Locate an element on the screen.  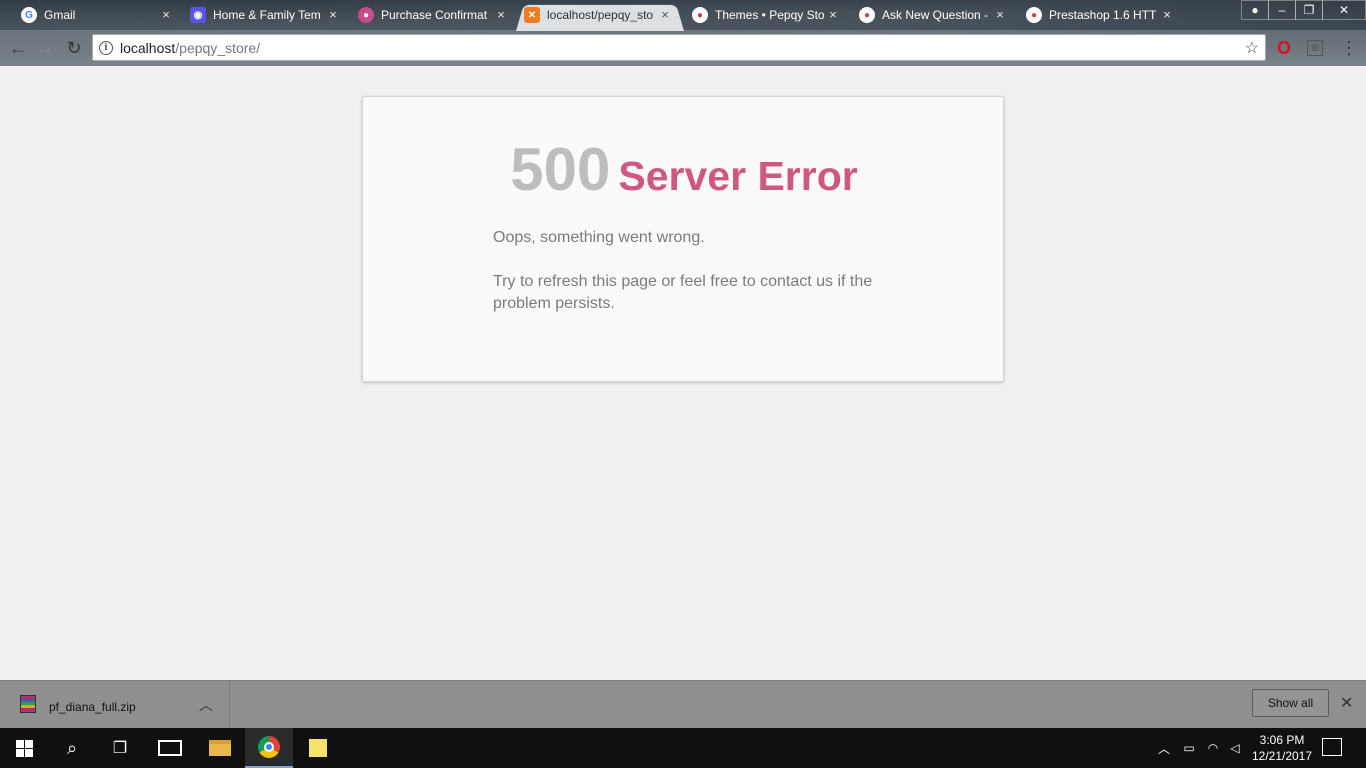
error-message: Oops, something went wrong. is located at coordinates (599, 237).